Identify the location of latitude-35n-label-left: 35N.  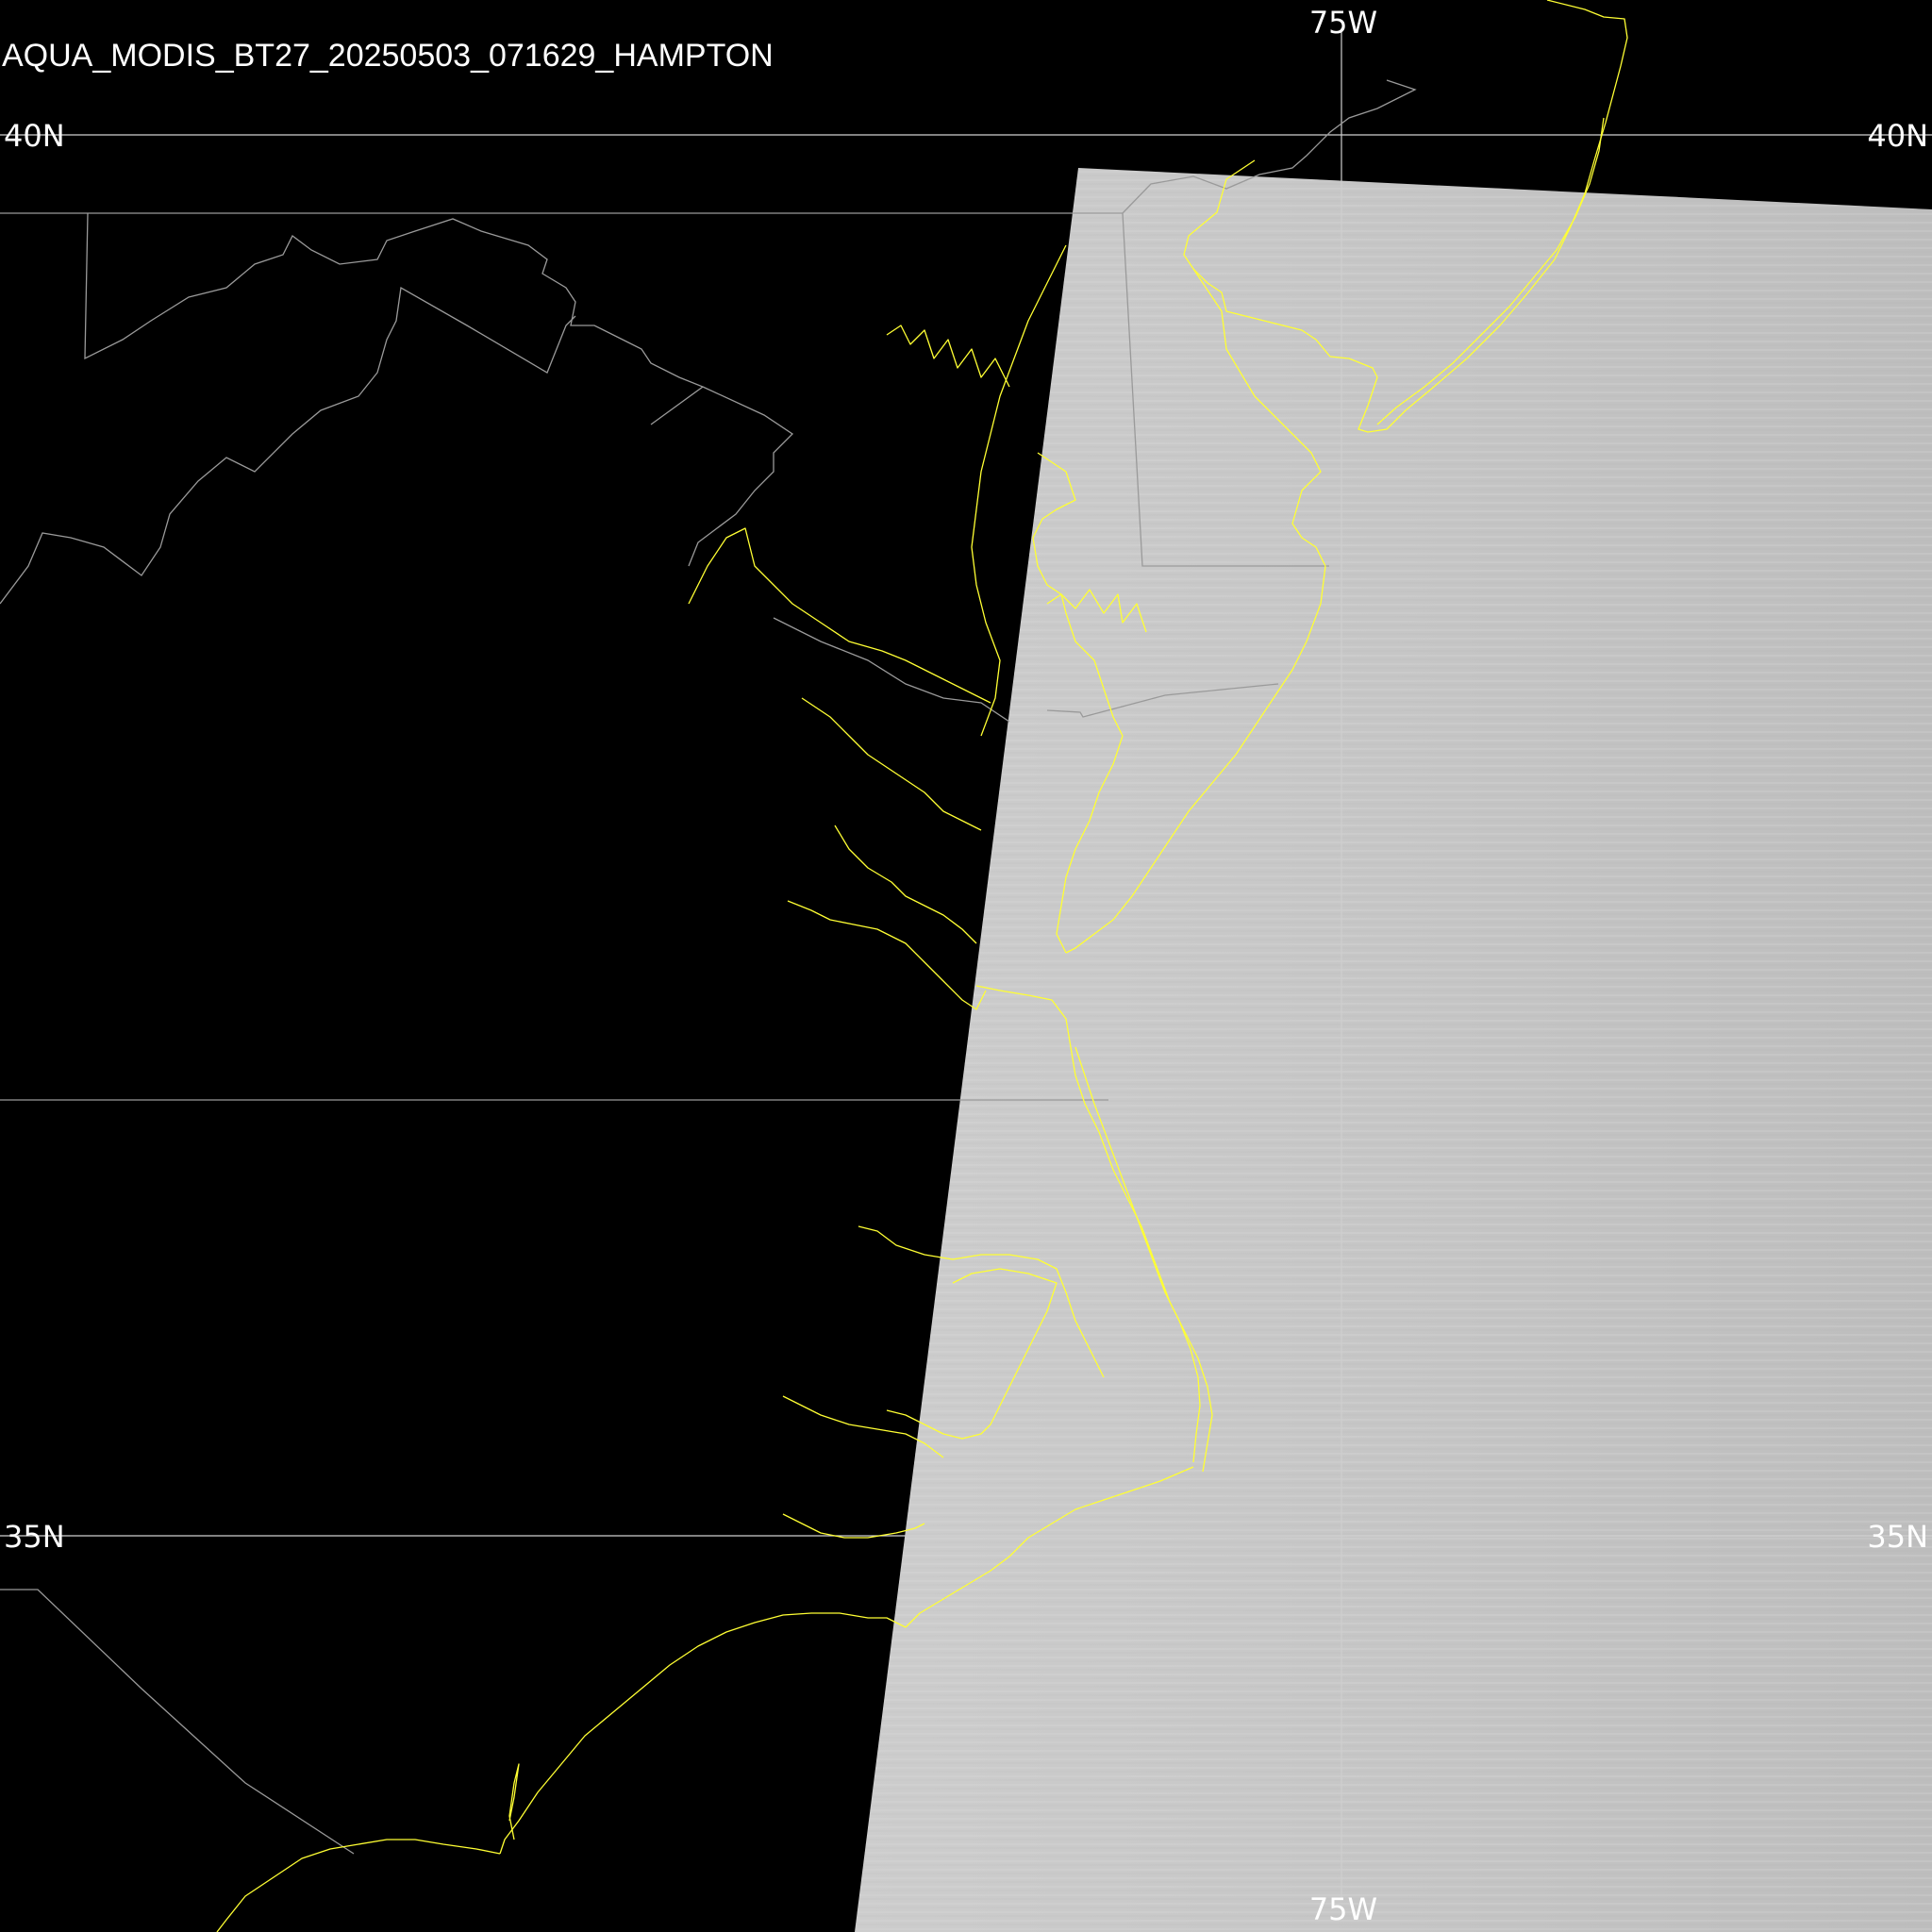
(35, 1537).